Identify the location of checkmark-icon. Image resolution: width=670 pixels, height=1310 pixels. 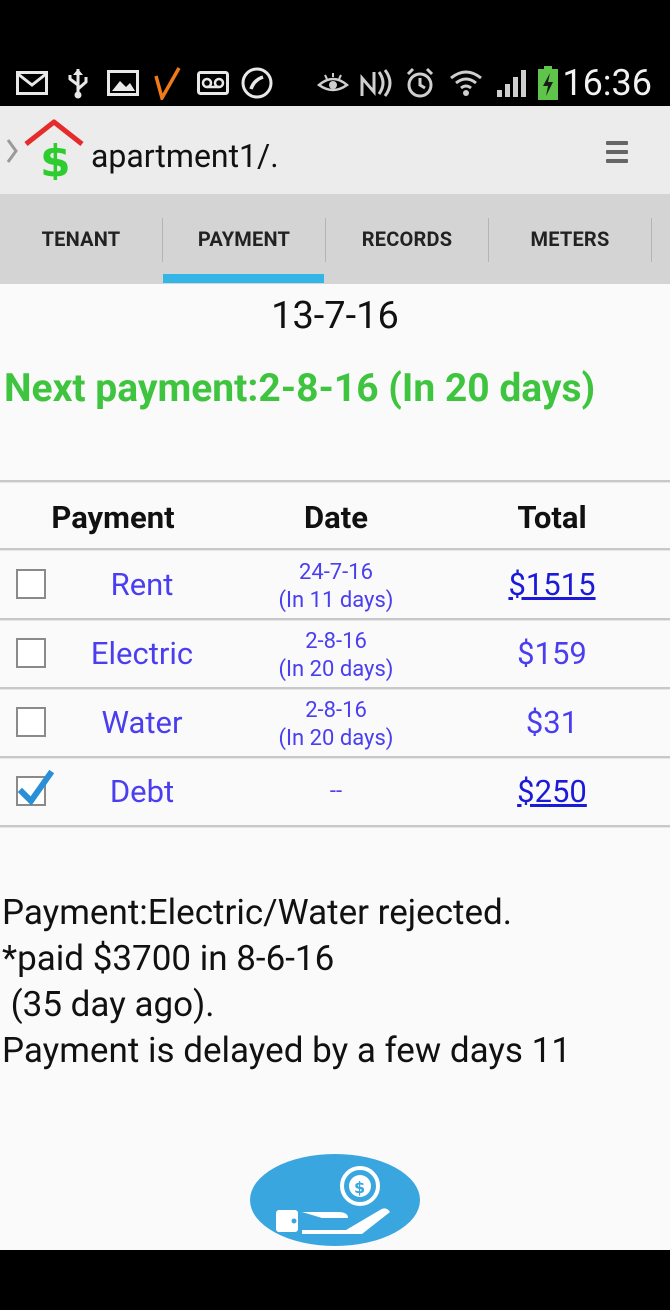
(35, 787).